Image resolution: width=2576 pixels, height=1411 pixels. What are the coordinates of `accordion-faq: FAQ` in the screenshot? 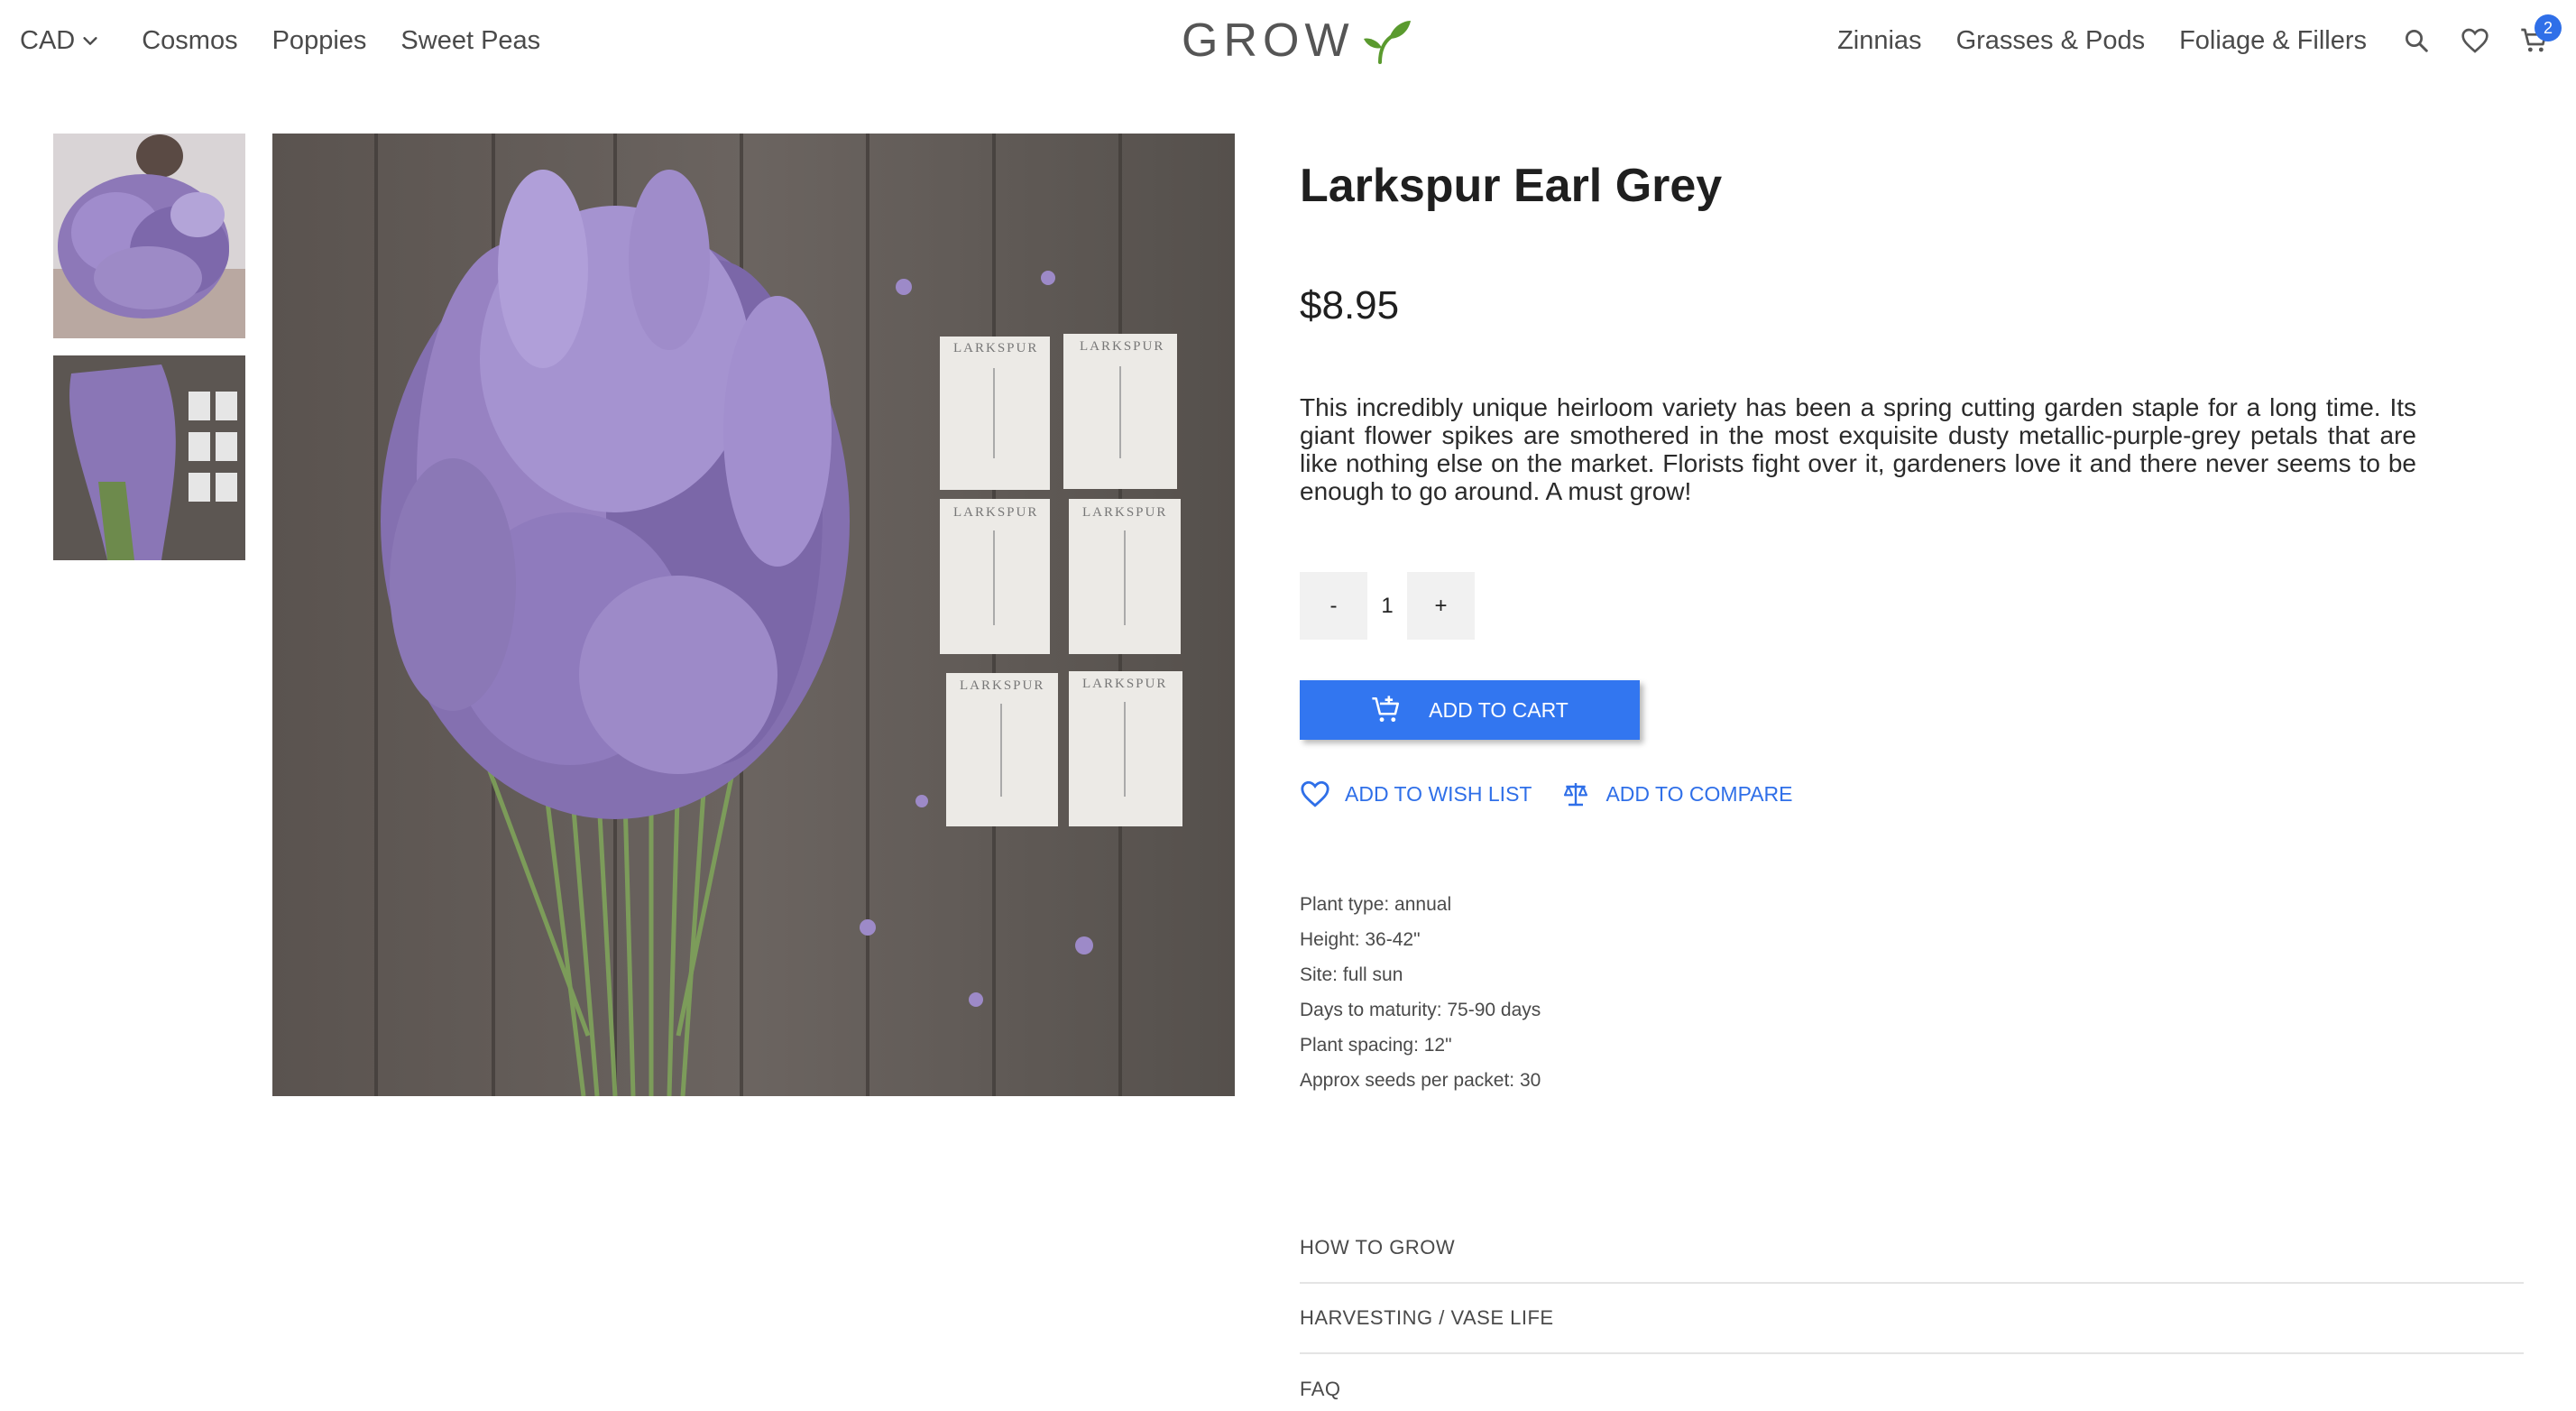 It's located at (1912, 1382).